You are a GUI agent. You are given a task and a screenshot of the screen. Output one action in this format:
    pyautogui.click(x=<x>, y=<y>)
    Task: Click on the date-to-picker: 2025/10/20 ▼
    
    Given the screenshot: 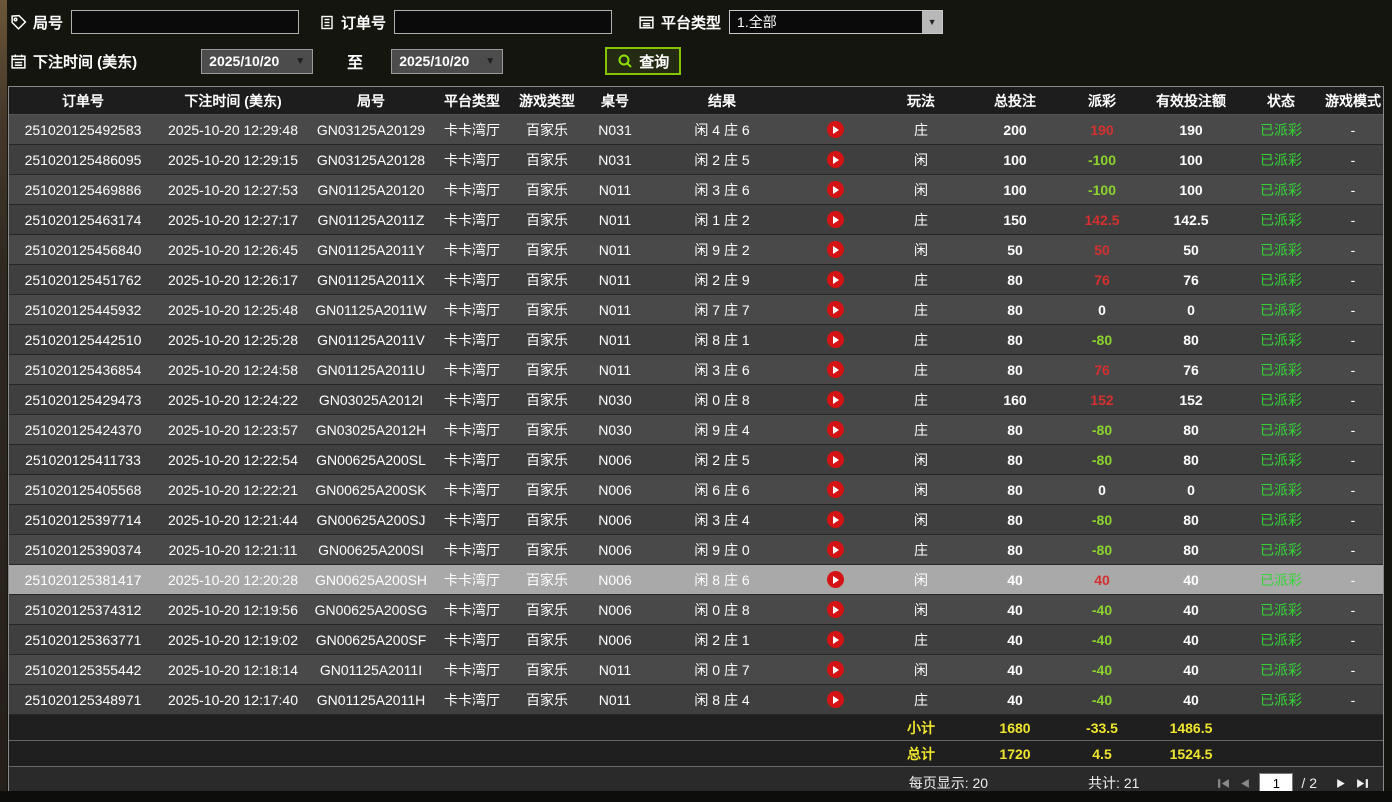 What is the action you would take?
    pyautogui.click(x=447, y=61)
    